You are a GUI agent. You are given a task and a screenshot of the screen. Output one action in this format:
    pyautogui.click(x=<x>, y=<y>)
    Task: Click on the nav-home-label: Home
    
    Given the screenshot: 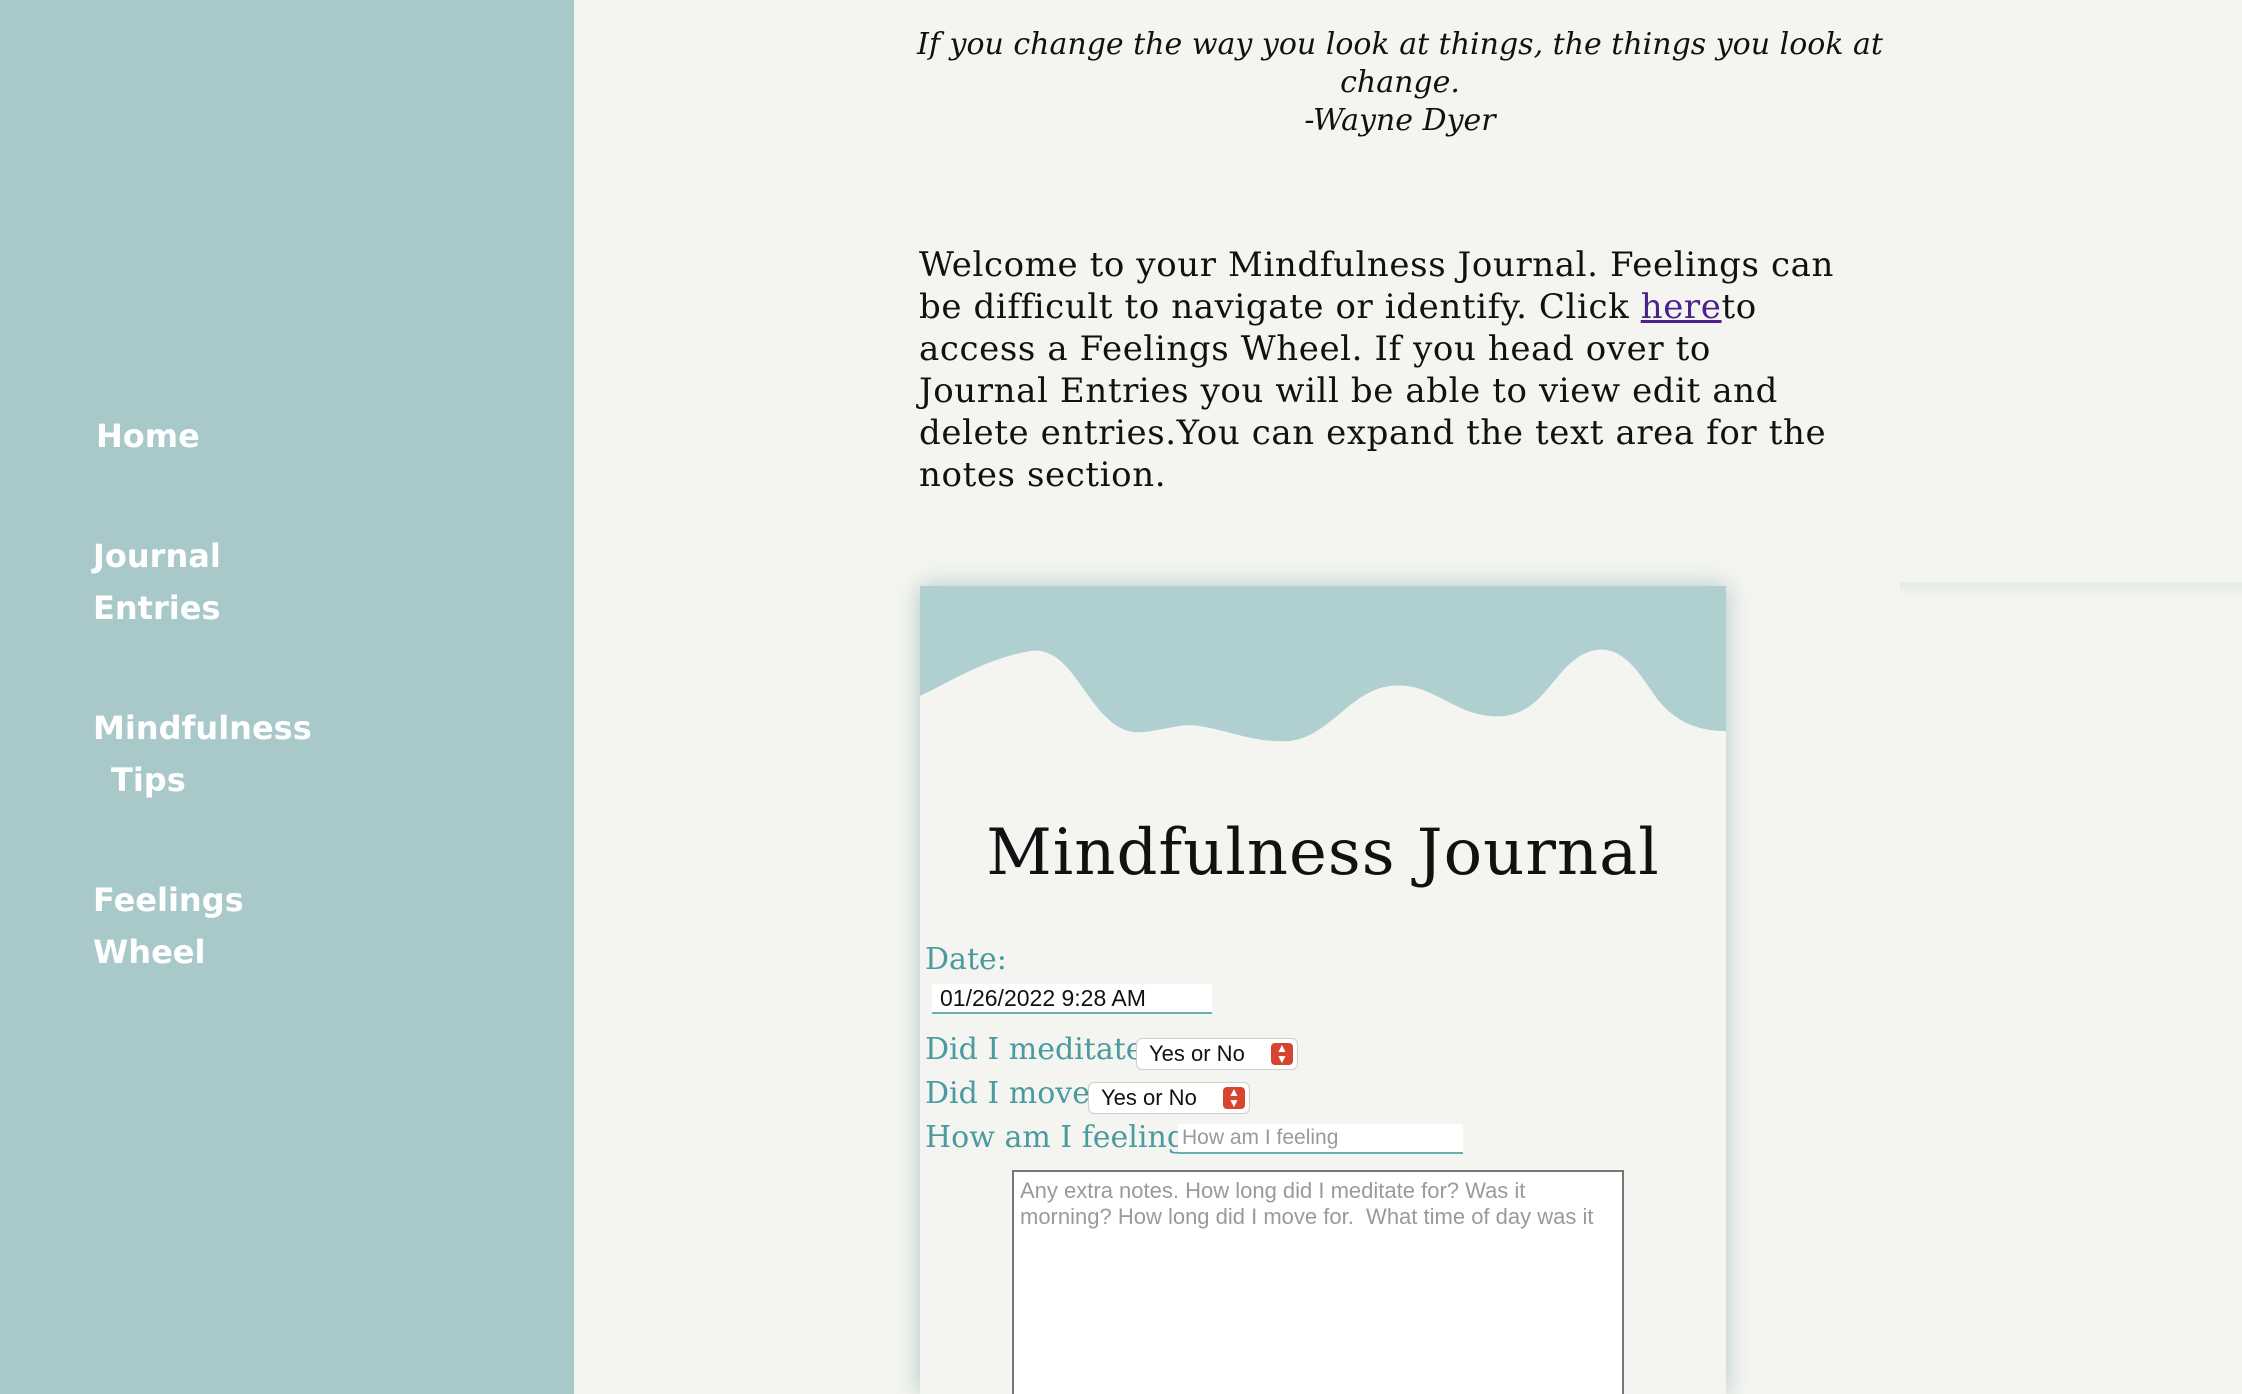 What is the action you would take?
    pyautogui.click(x=148, y=436)
    